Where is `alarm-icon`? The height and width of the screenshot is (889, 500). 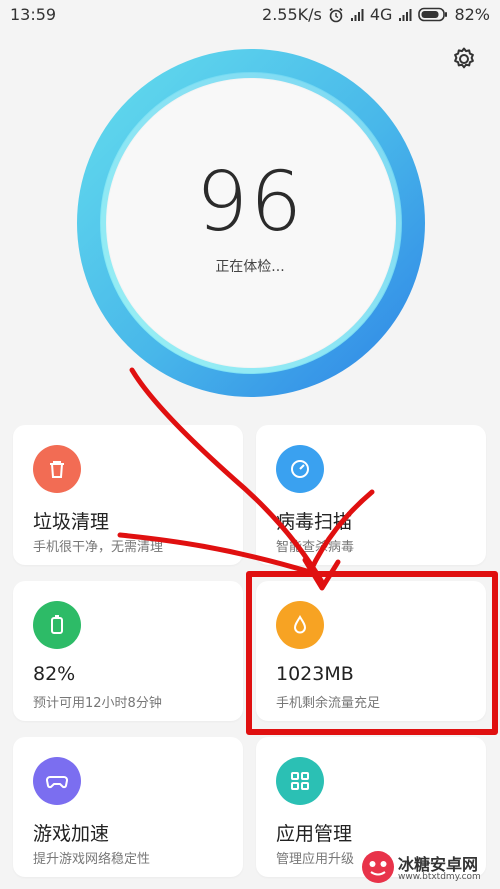 alarm-icon is located at coordinates (336, 15).